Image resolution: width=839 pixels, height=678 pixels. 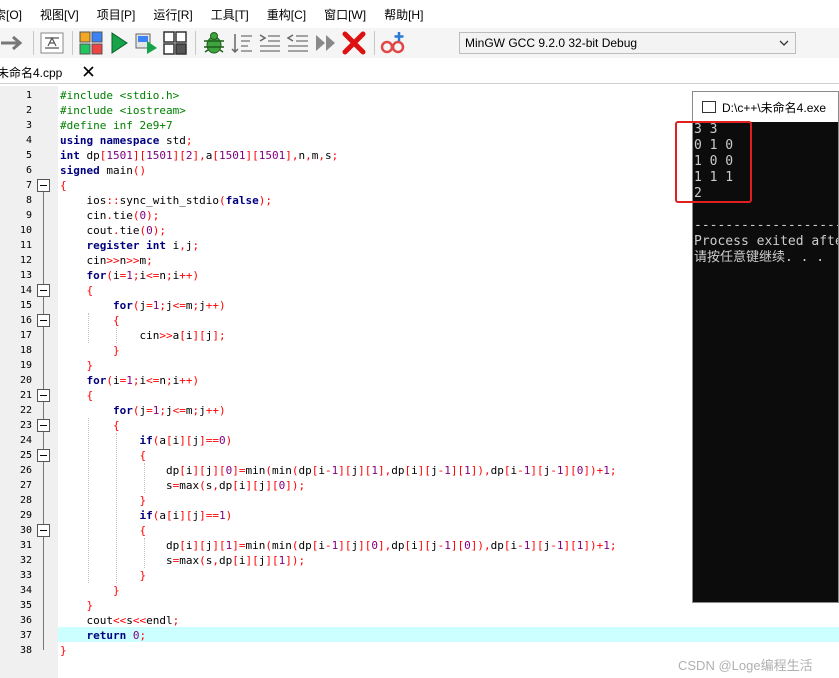 I want to click on line-number: 31, so click(x=25, y=545).